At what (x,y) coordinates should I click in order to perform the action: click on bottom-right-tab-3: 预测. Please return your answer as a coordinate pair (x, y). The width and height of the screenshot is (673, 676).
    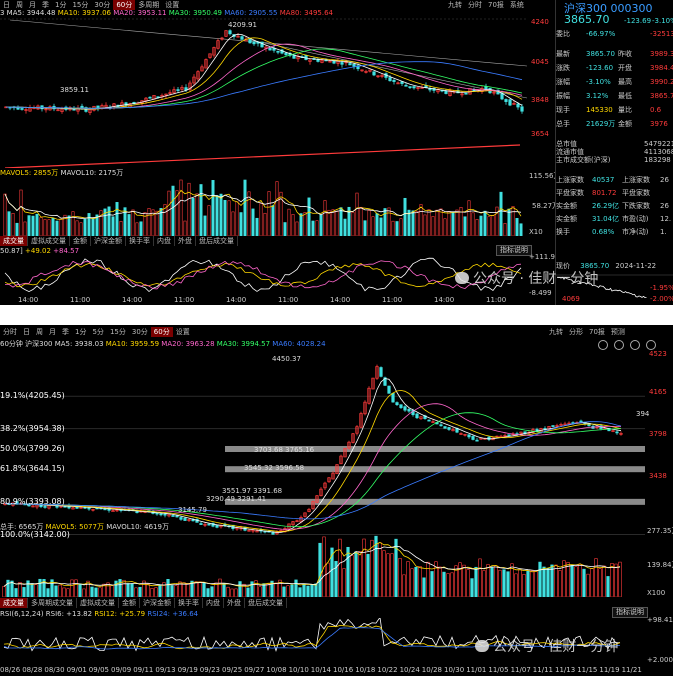
    Looking at the image, I should click on (618, 332).